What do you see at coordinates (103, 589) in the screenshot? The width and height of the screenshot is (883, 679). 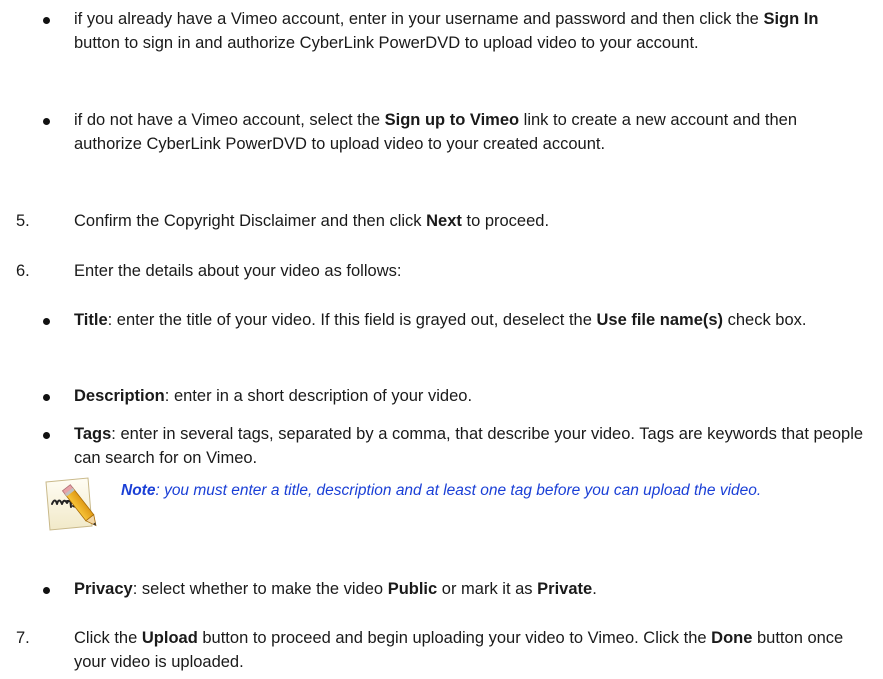 I see `detail-label: Privacy` at bounding box center [103, 589].